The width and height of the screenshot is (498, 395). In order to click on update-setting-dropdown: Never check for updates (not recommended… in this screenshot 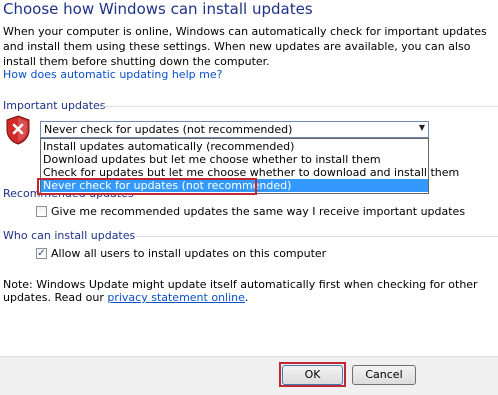, I will do `click(234, 129)`.